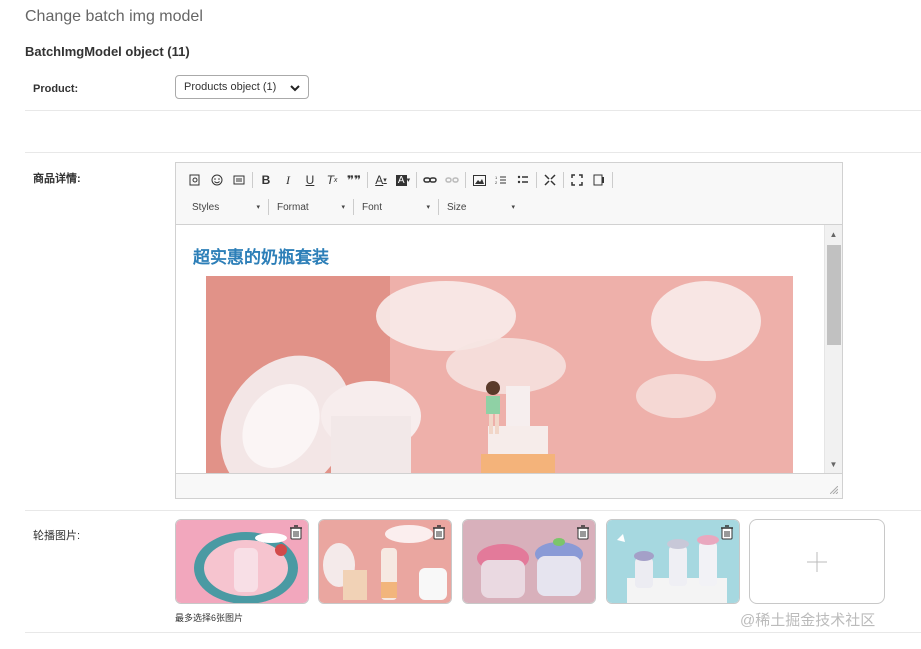 This screenshot has width=921, height=649. What do you see at coordinates (217, 180) in the screenshot?
I see `smiley-icon` at bounding box center [217, 180].